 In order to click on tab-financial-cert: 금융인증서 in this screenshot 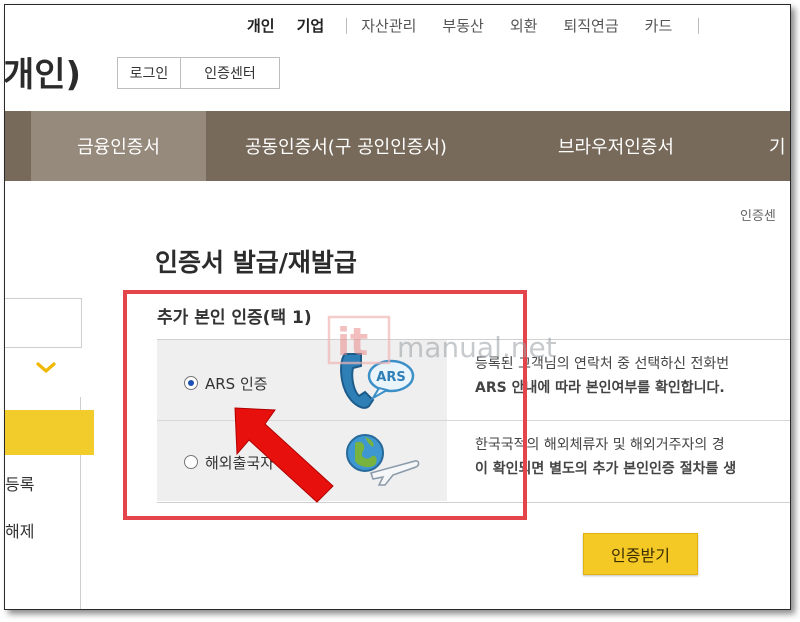, I will do `click(118, 146)`.